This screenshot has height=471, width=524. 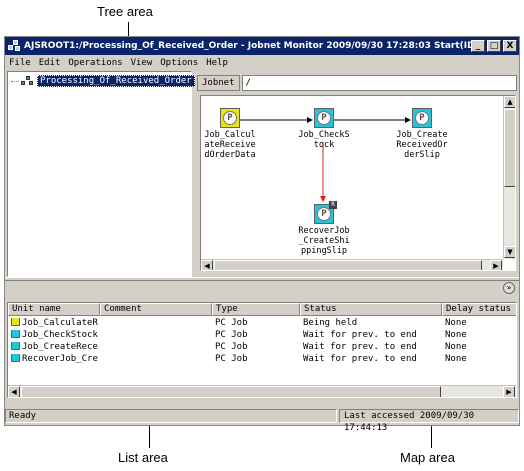 I want to click on tree-connector, so click(x=15, y=81).